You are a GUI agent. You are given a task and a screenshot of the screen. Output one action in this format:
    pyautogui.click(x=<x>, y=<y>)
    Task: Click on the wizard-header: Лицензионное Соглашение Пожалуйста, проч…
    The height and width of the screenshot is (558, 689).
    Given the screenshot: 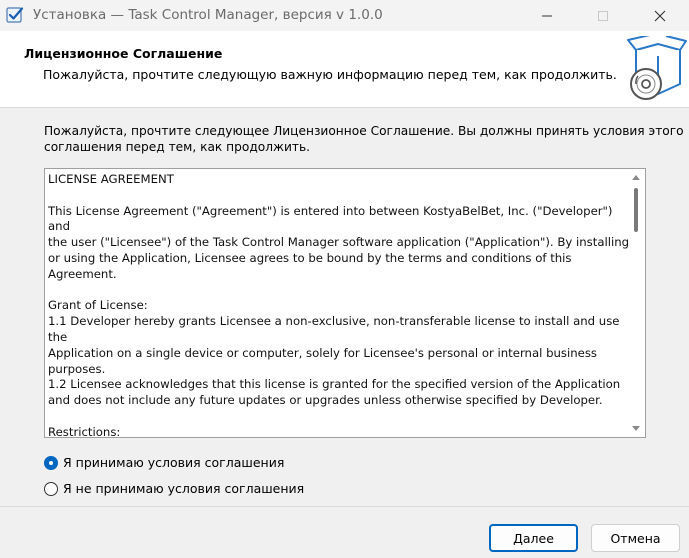 What is the action you would take?
    pyautogui.click(x=344, y=69)
    